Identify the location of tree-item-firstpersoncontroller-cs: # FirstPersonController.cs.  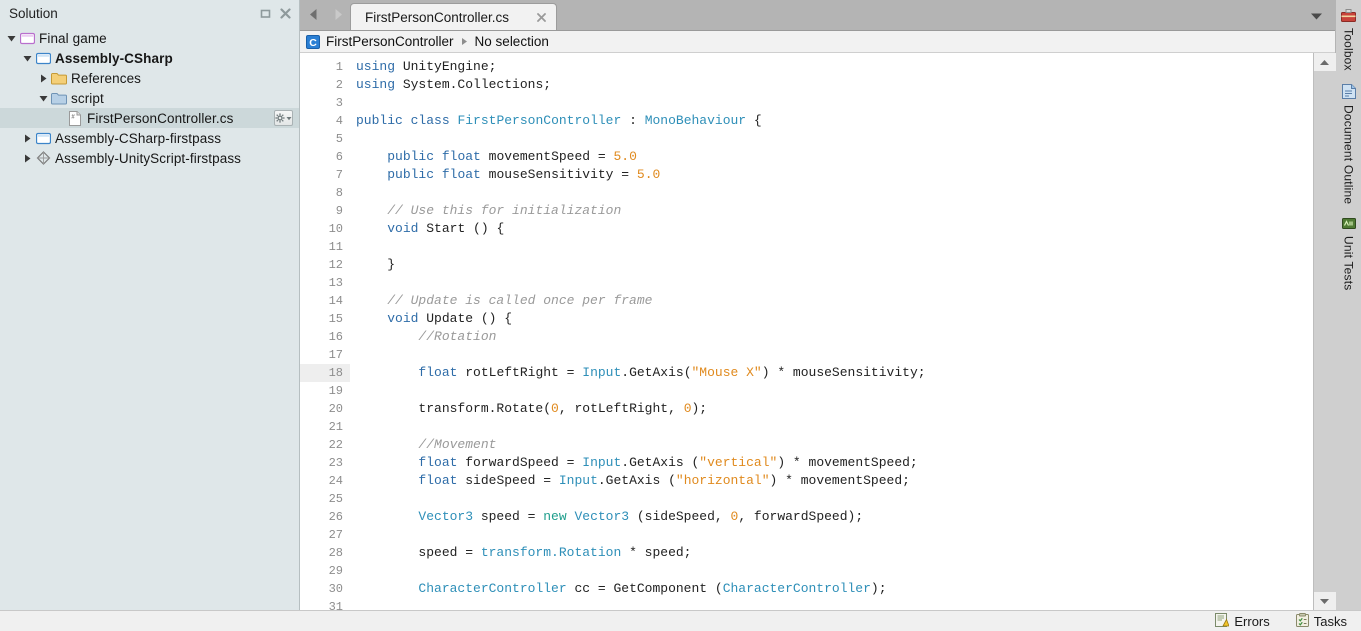
(149, 118).